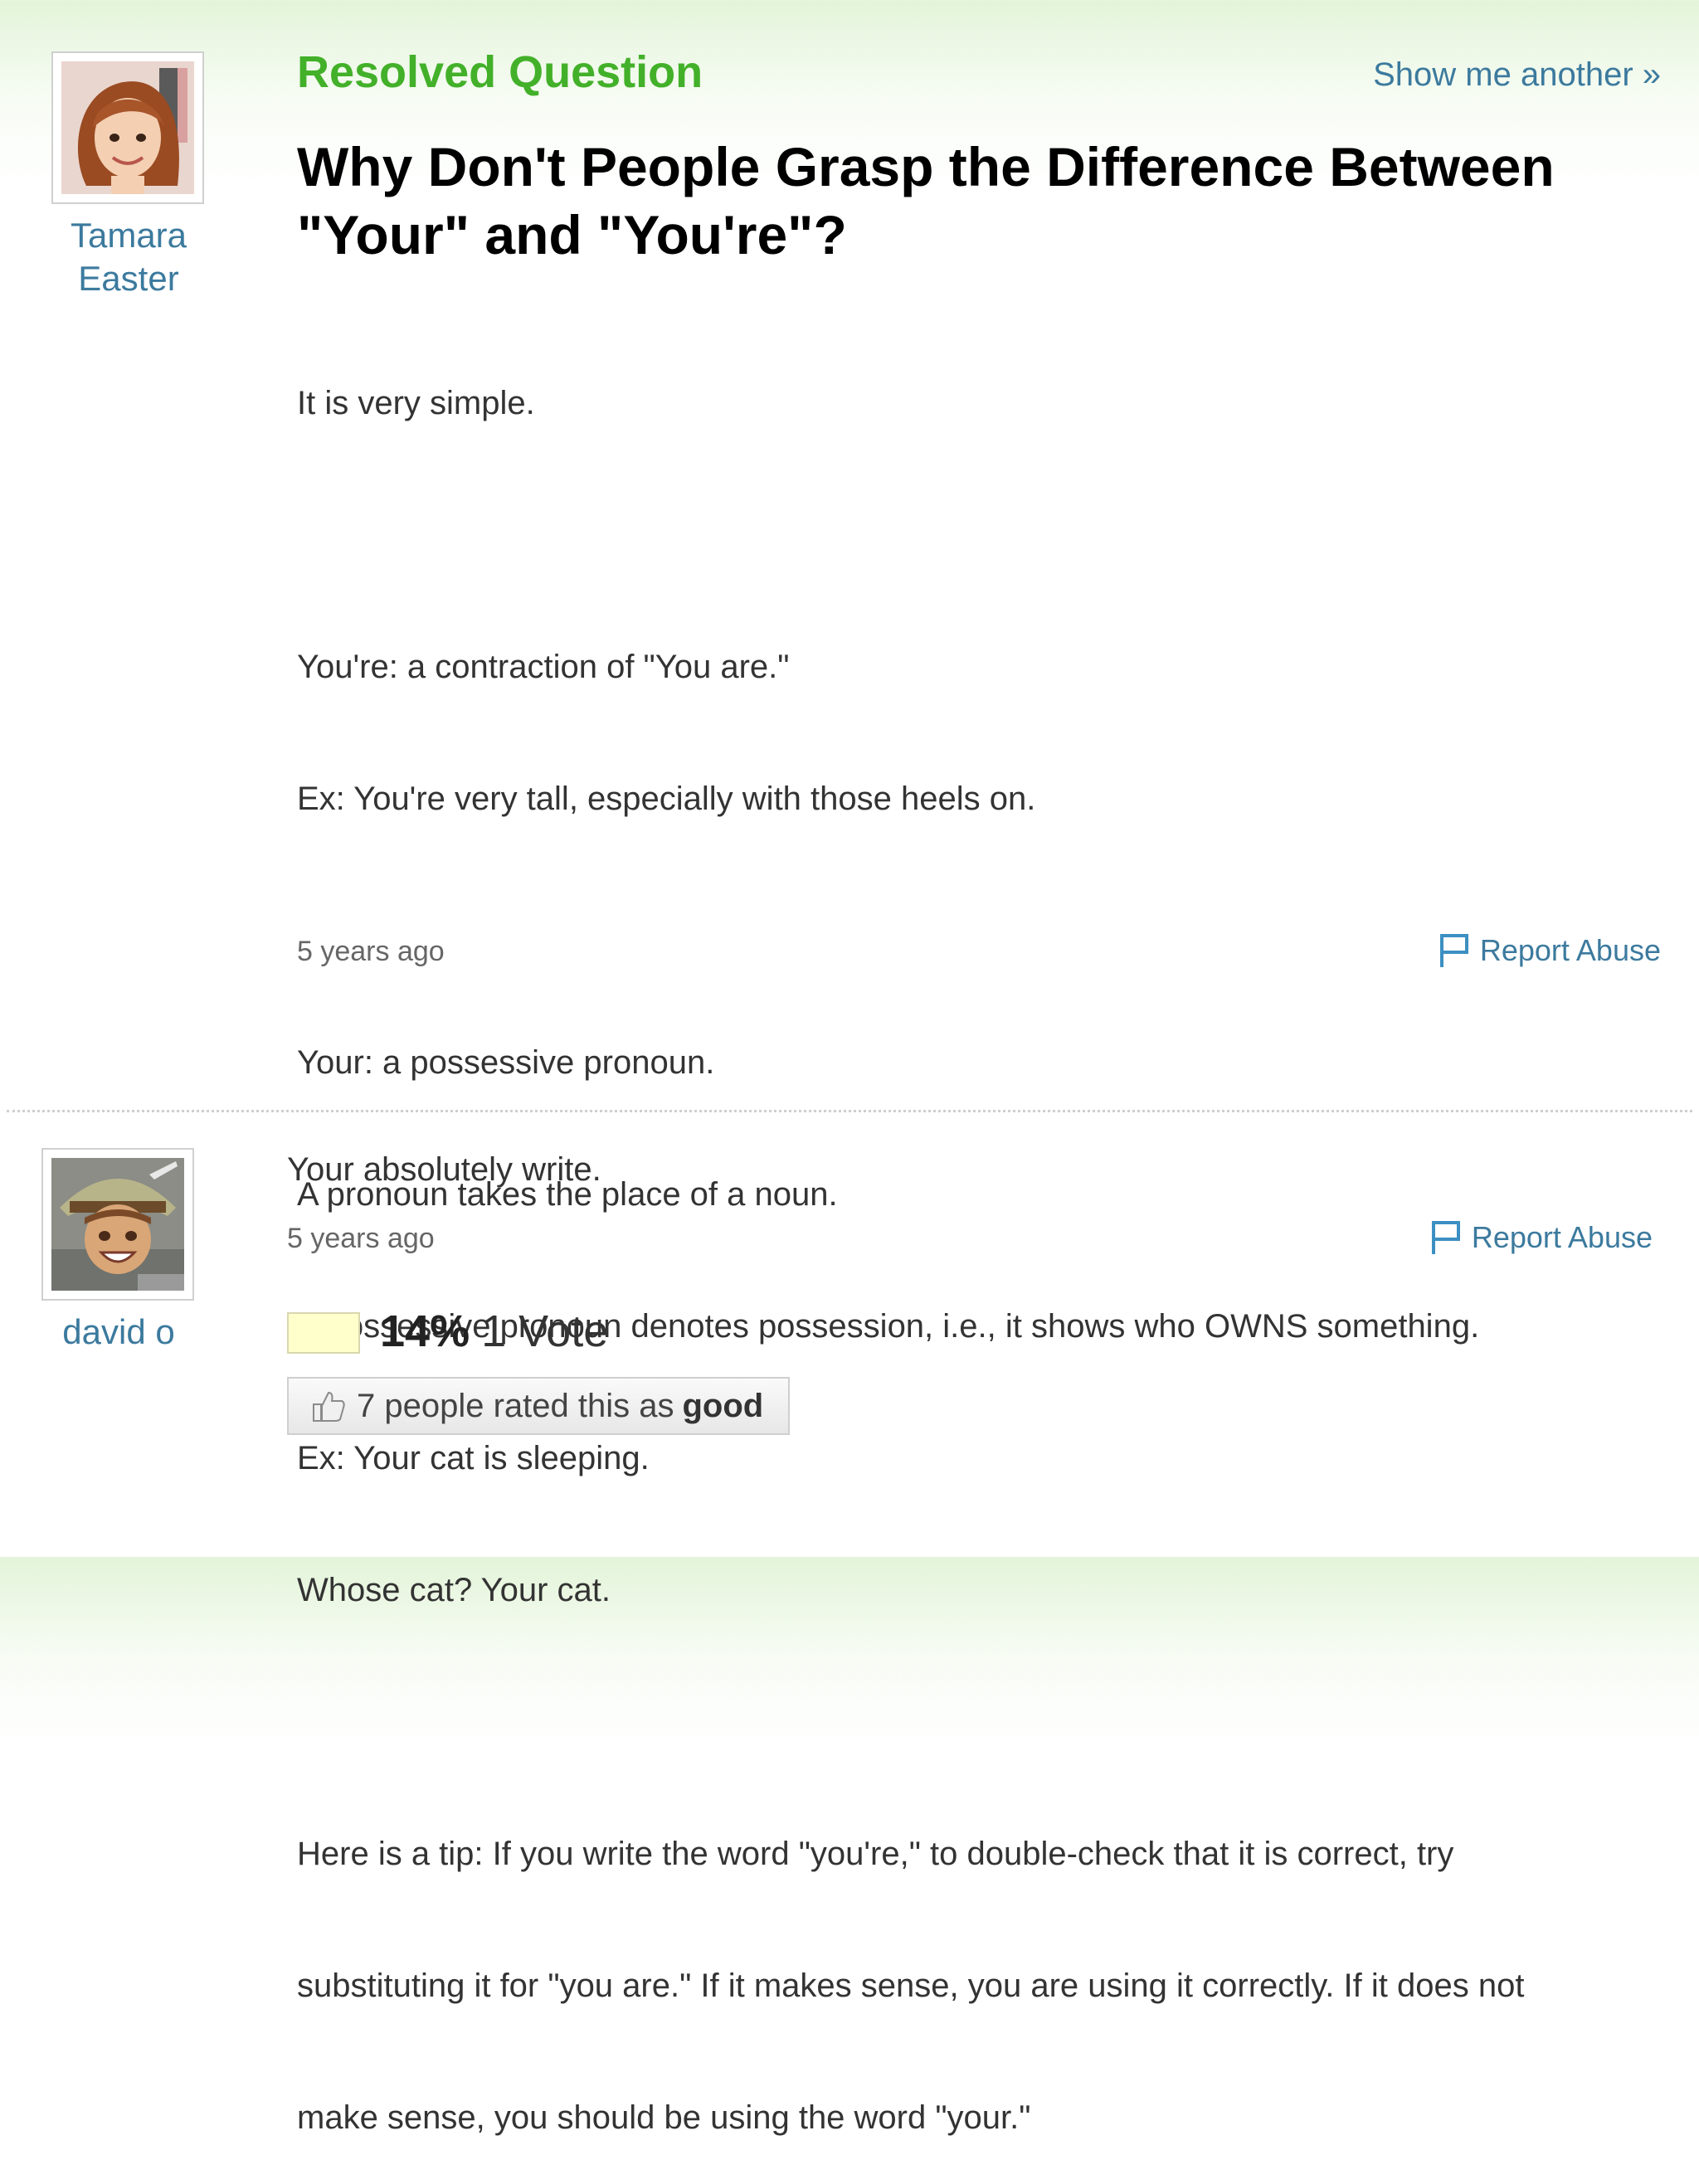 The height and width of the screenshot is (2184, 1699). Describe the element at coordinates (118, 1332) in the screenshot. I see `answerer-name: david o` at that location.